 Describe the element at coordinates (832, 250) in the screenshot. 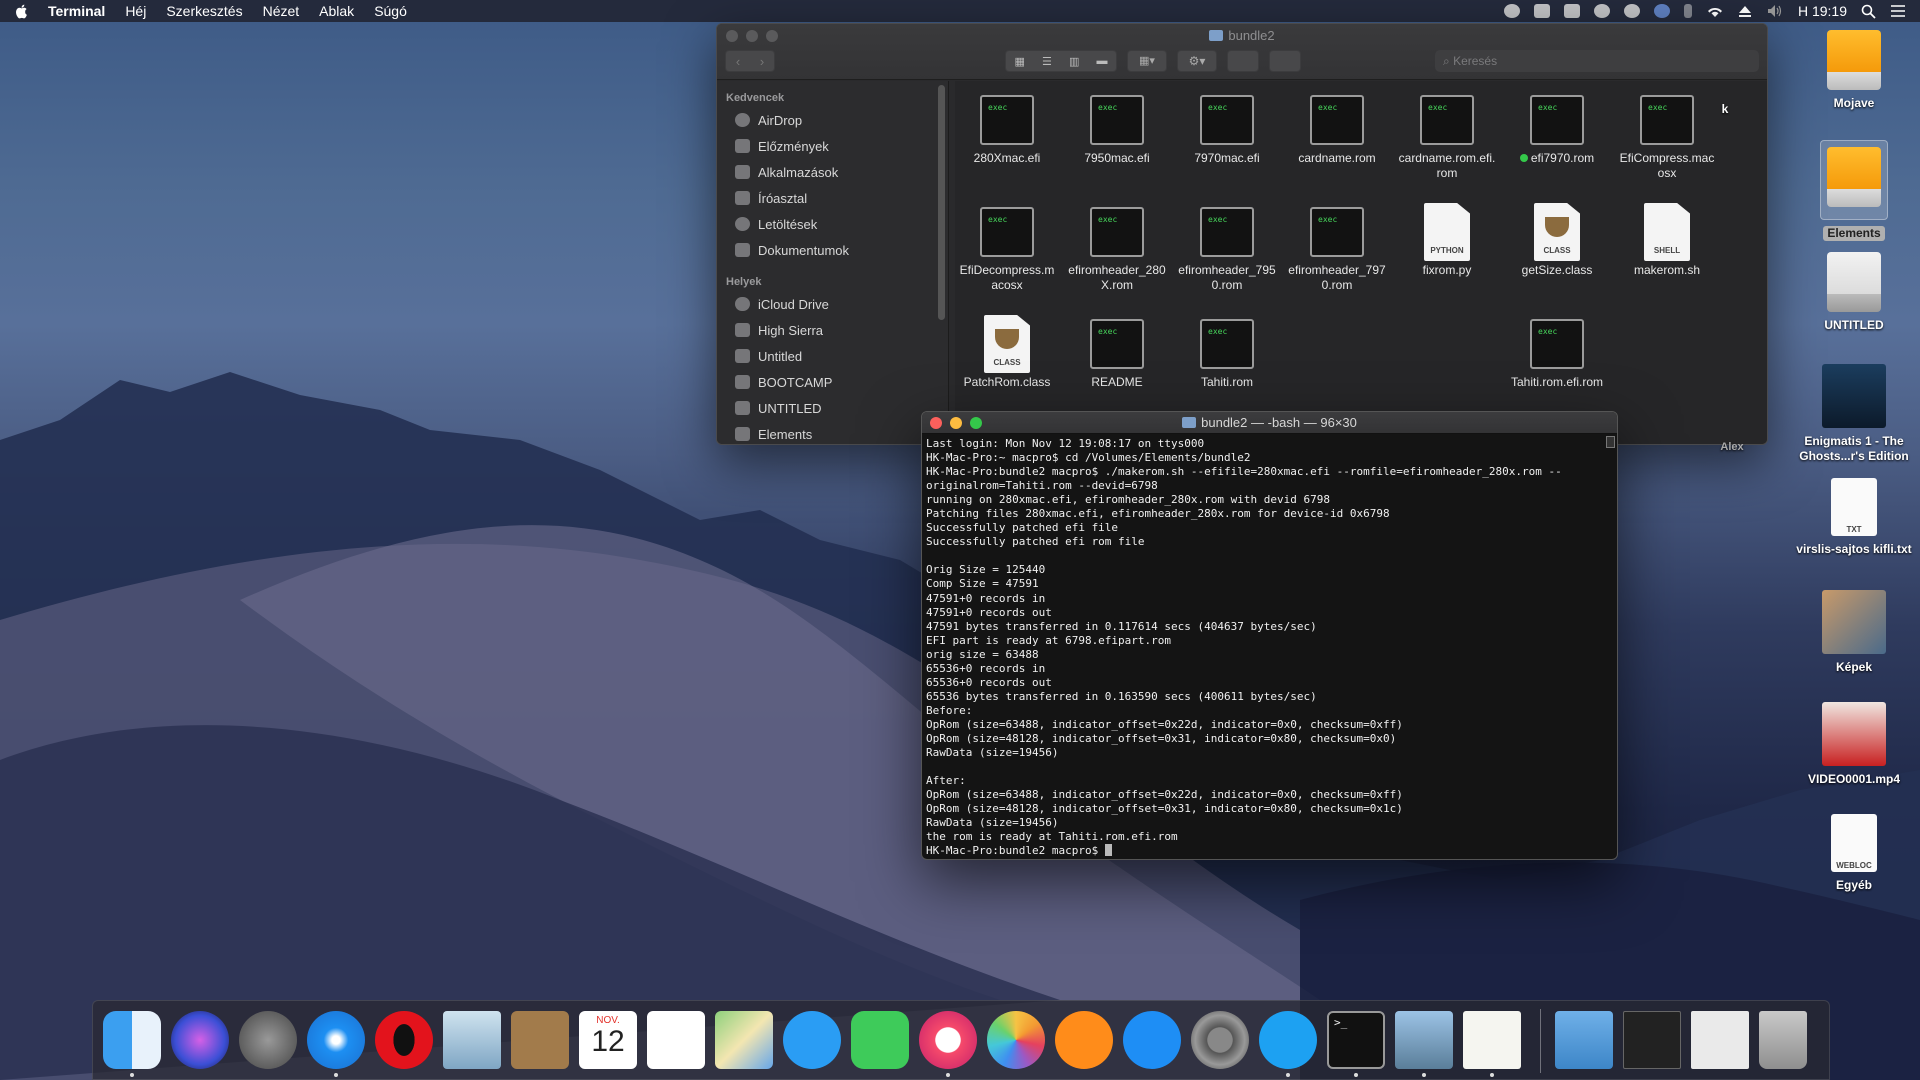

I see `sidebar-item-documents: Dokumentumok` at that location.